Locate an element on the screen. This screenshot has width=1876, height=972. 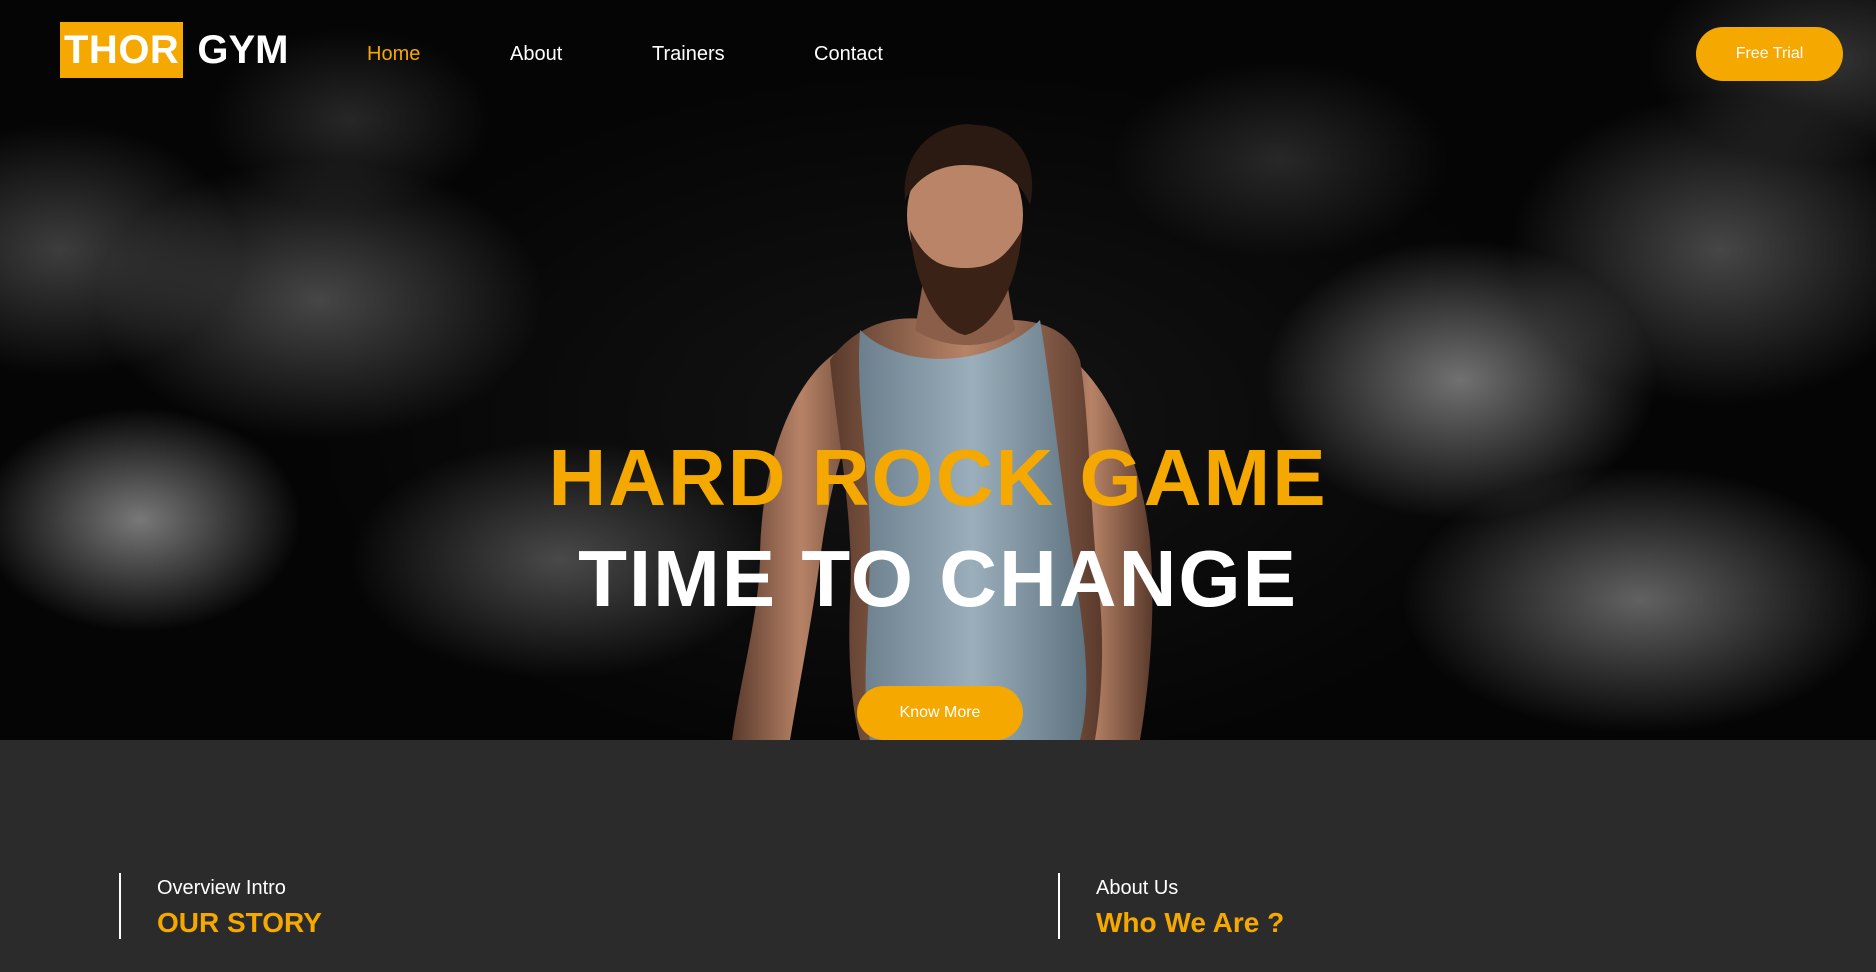
section-title: OUR STORY is located at coordinates (239, 922).